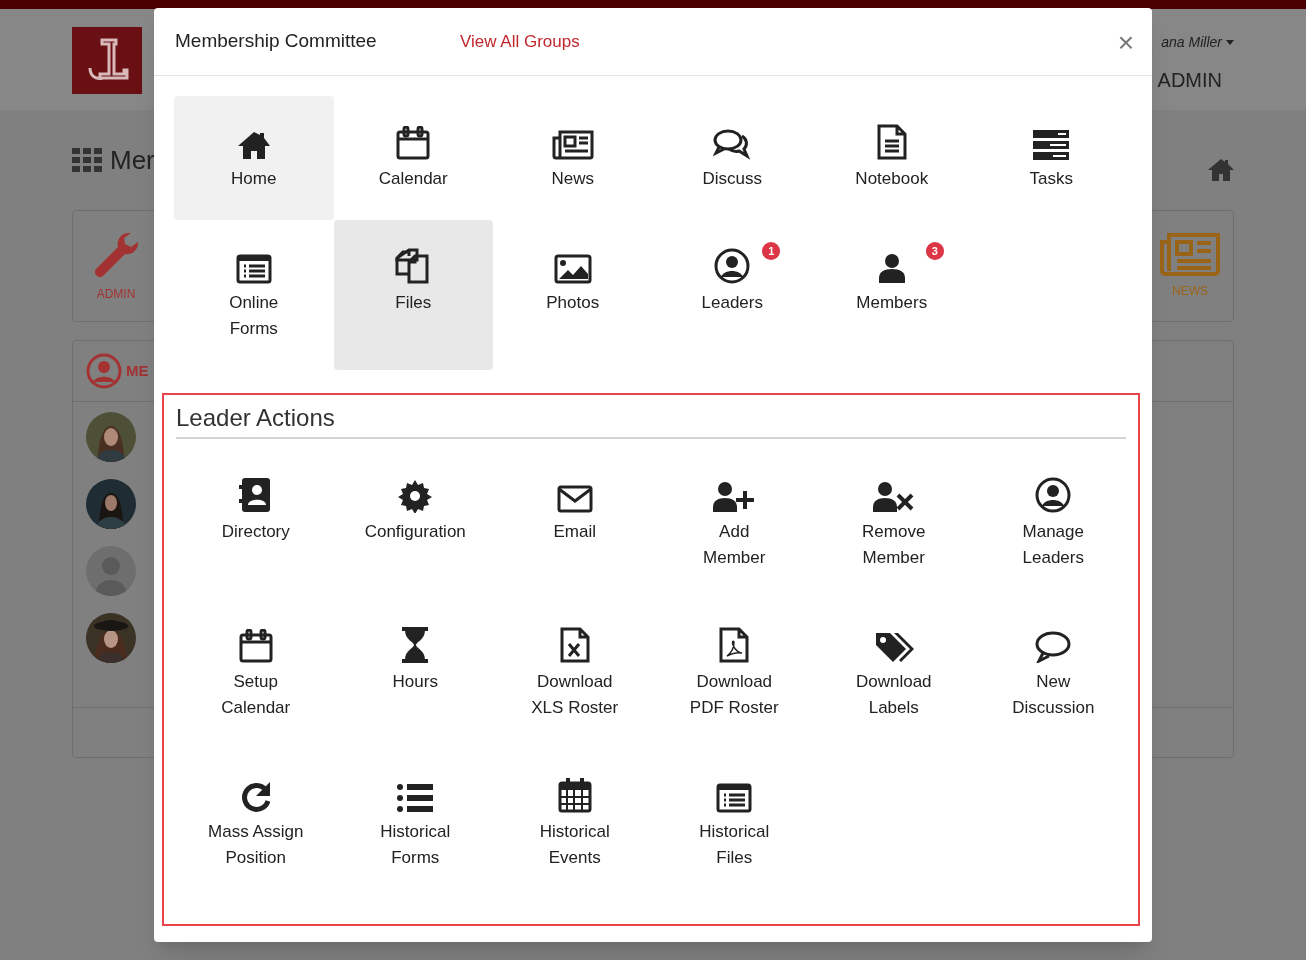 Image resolution: width=1306 pixels, height=960 pixels. Describe the element at coordinates (1053, 704) in the screenshot. I see `action-tile: New Discussion` at that location.